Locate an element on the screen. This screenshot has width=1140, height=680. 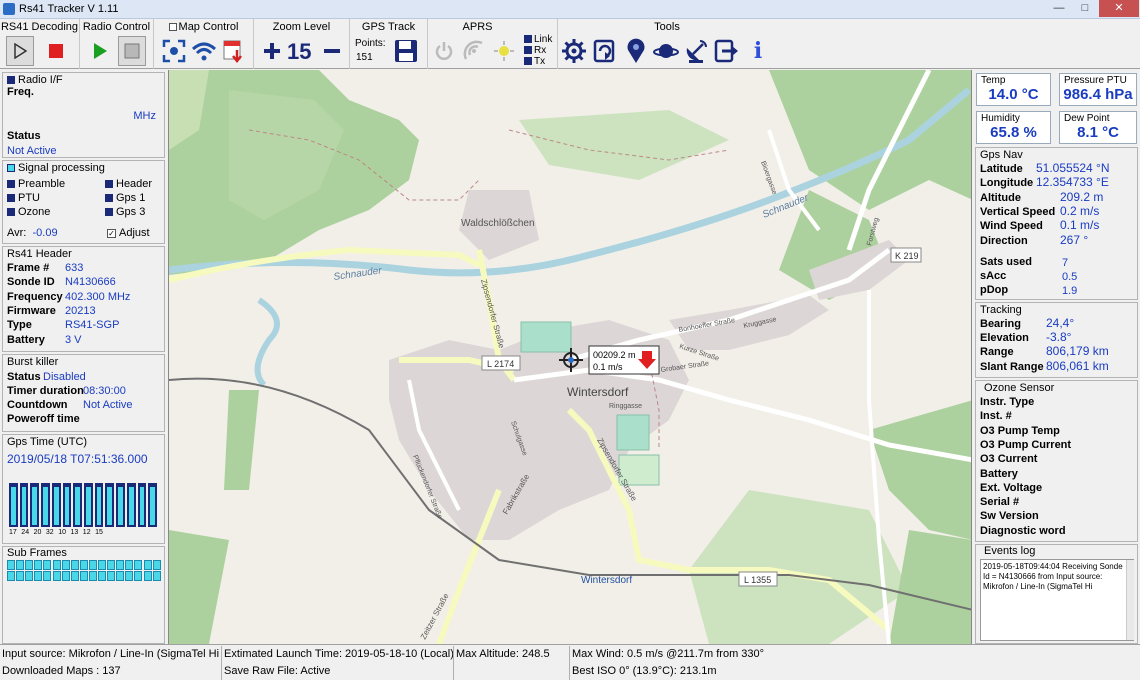
aprs-indicators: Link Rx Tx is located at coordinates (538, 50).